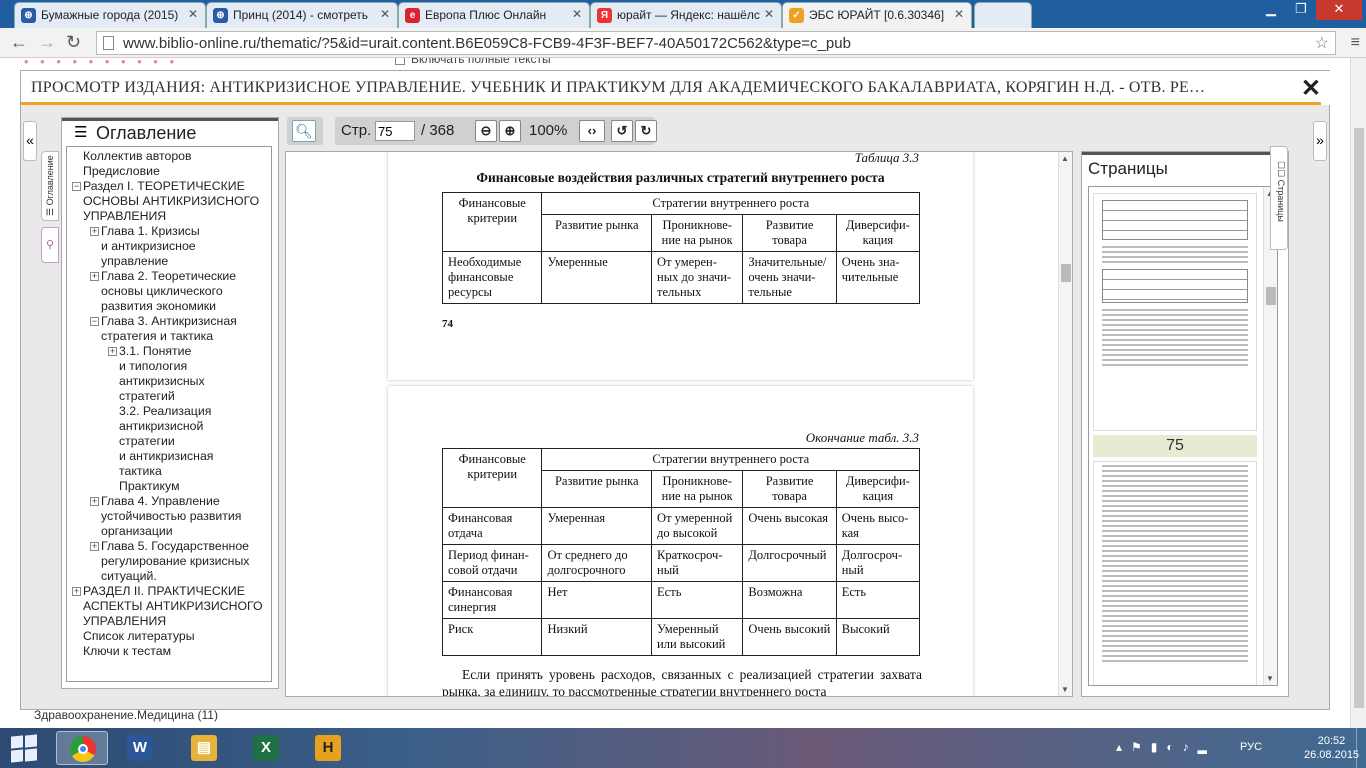  I want to click on checkbox-icon, so click(400, 61).